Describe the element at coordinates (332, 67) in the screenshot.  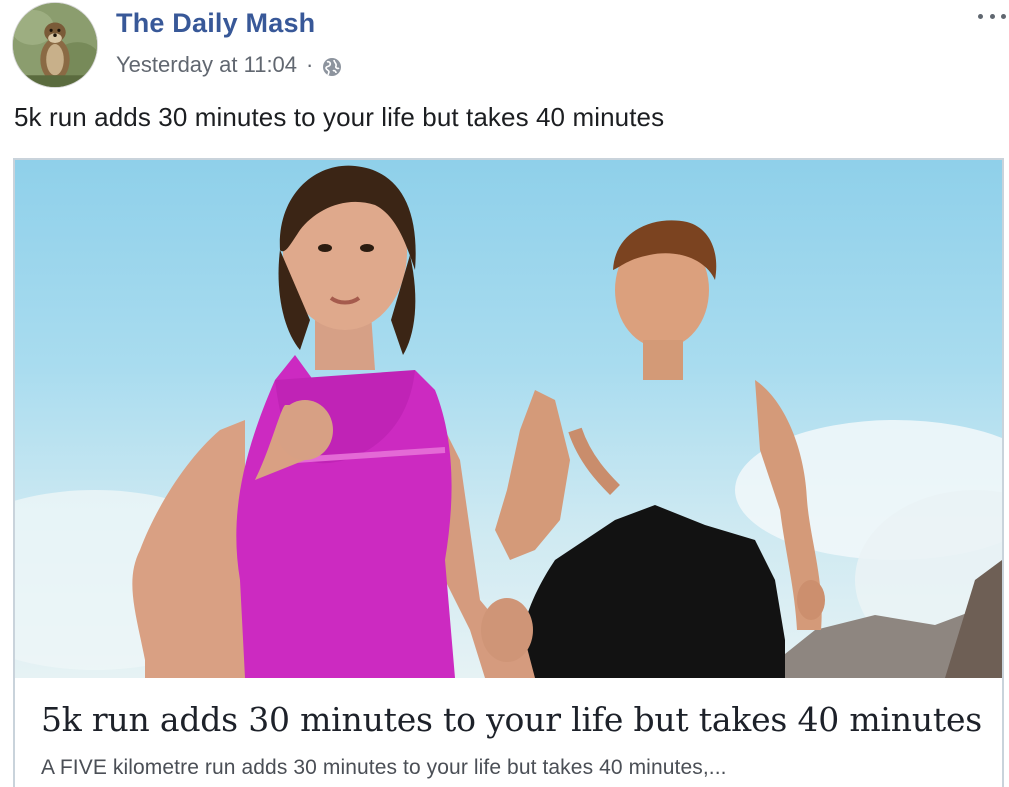
I see `globe-icon` at that location.